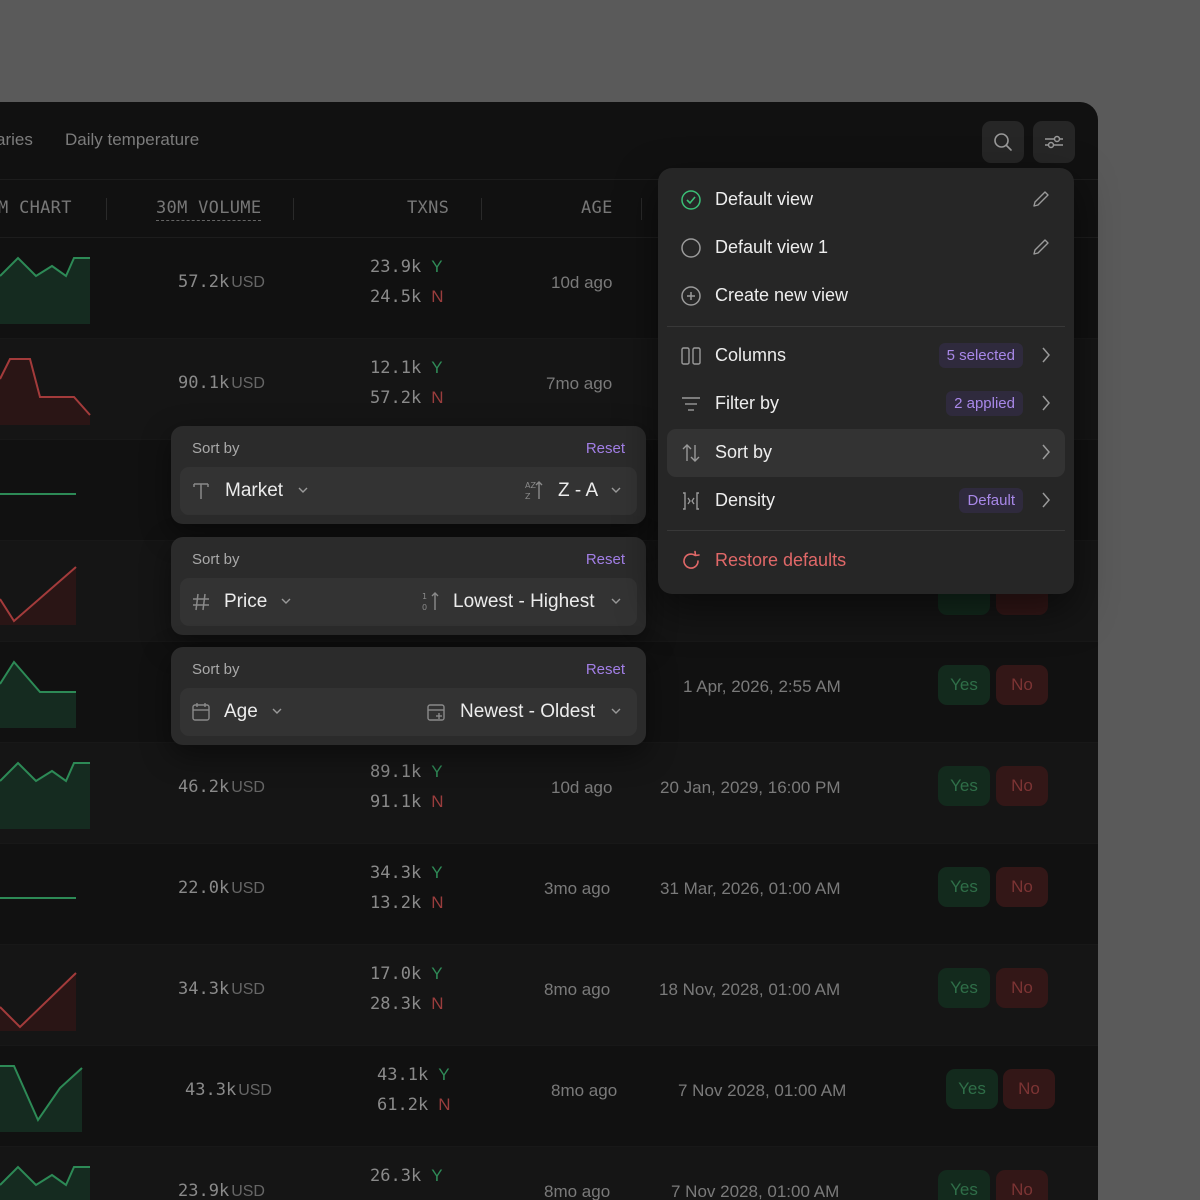  Describe the element at coordinates (407, 1004) in the screenshot. I see `txns-no: 28.3k N` at that location.